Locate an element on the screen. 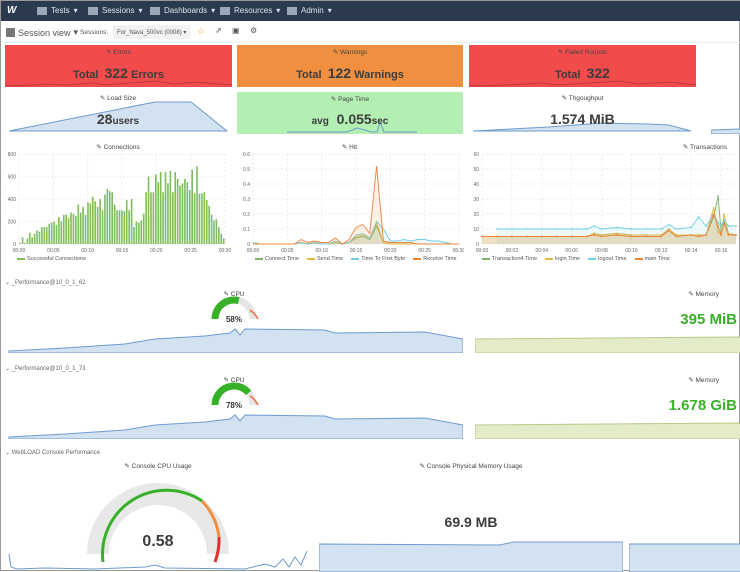  x-tick-label: 00:16 is located at coordinates (721, 251).